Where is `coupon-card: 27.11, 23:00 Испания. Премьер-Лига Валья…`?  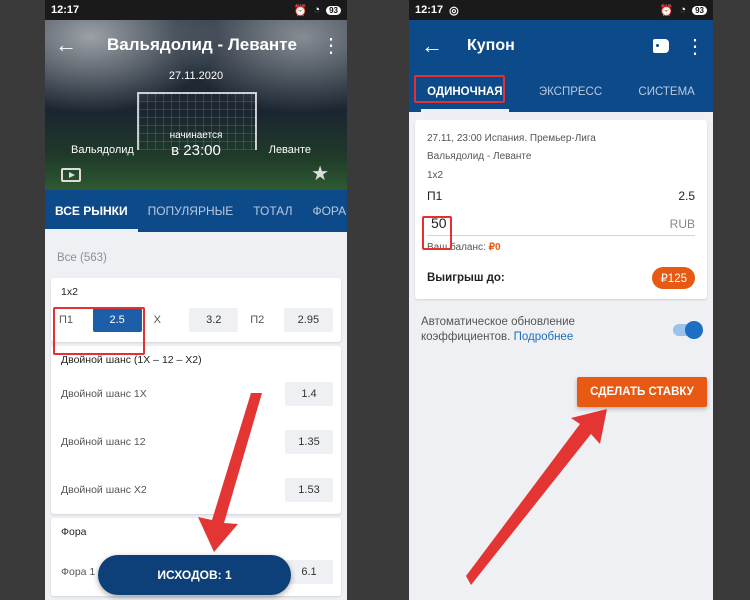 coupon-card: 27.11, 23:00 Испания. Премьер-Лига Валья… is located at coordinates (561, 209).